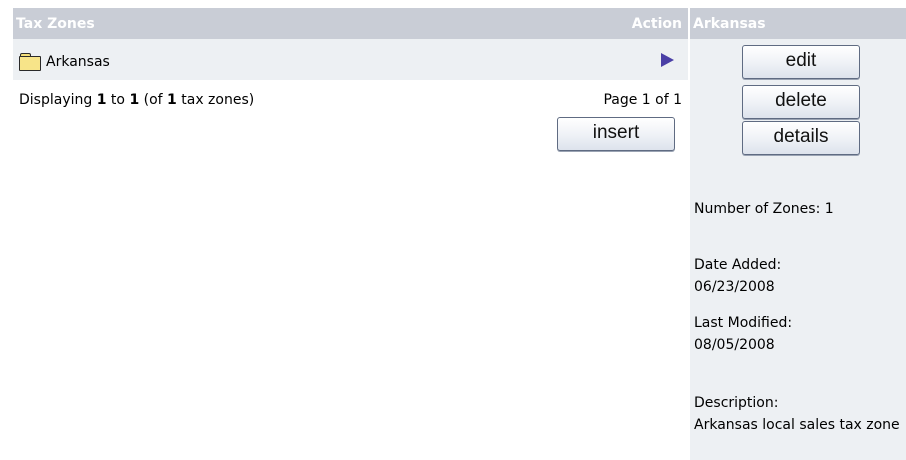 Image resolution: width=906 pixels, height=460 pixels. Describe the element at coordinates (738, 265) in the screenshot. I see `date-added-label: Date Added:` at that location.